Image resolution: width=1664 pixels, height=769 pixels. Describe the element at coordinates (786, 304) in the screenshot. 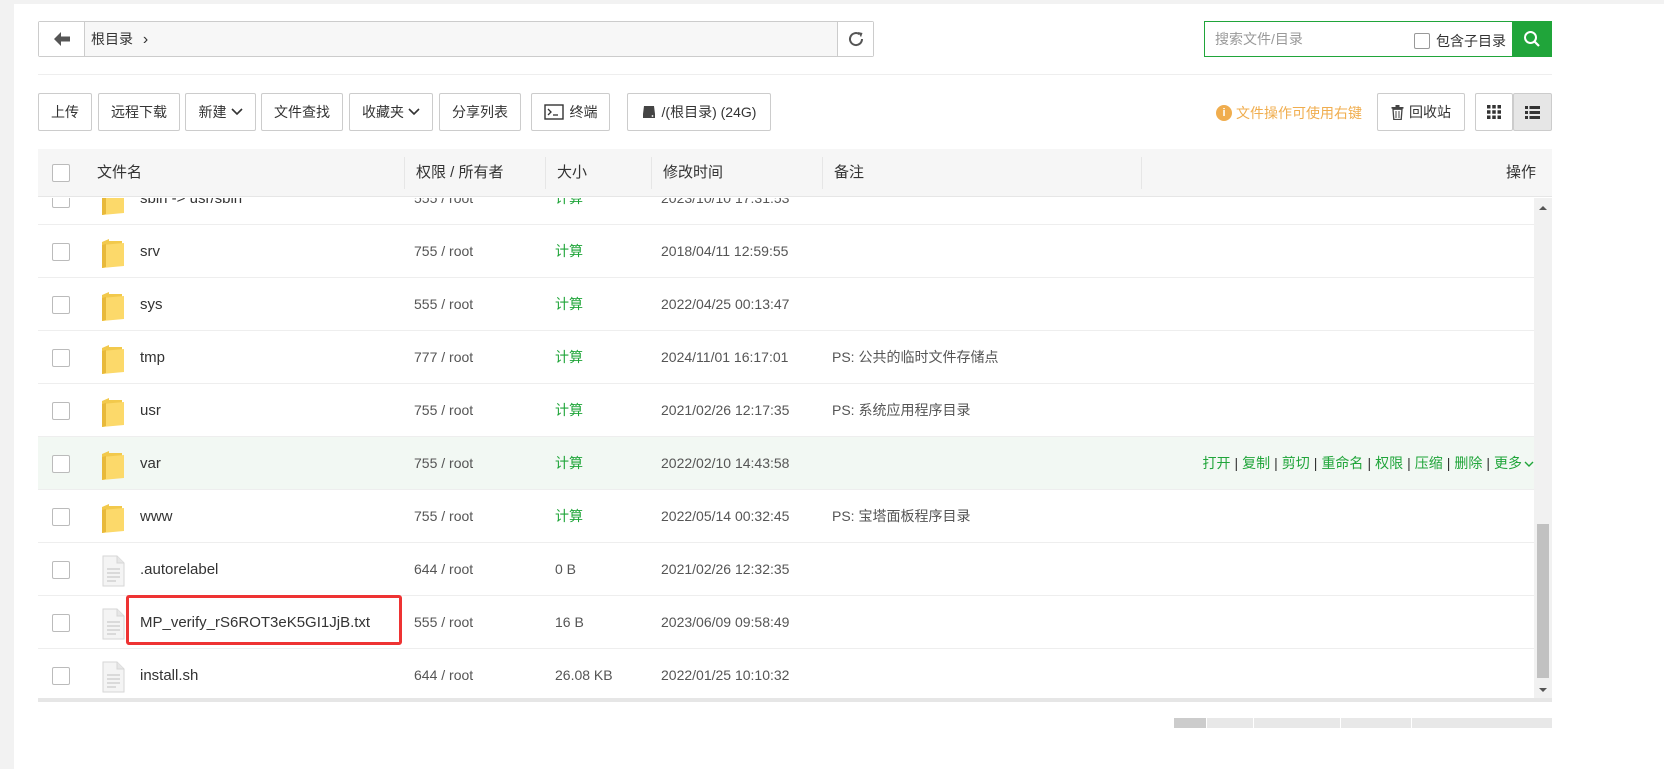

I see `table-row: sys 555 / root 计算 2022/04/25 00:13:47` at that location.